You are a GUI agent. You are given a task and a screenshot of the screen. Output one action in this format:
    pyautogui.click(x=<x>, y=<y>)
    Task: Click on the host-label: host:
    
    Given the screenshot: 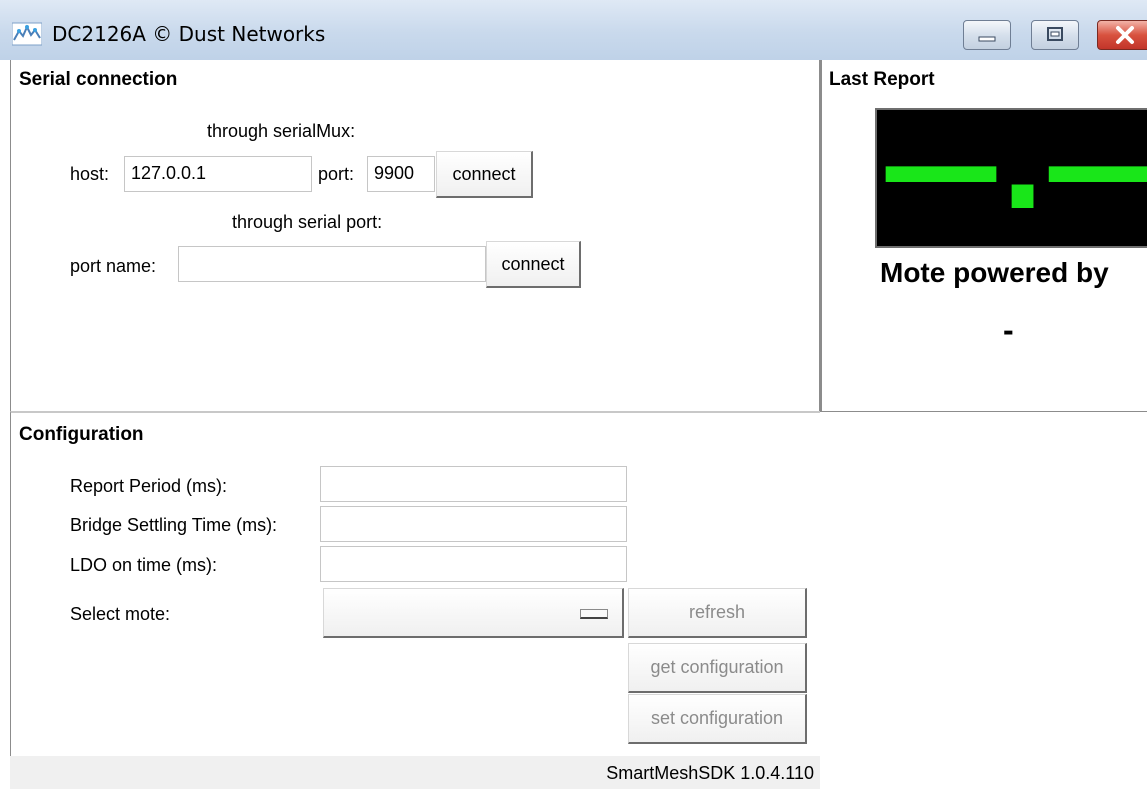 What is the action you would take?
    pyautogui.click(x=90, y=174)
    